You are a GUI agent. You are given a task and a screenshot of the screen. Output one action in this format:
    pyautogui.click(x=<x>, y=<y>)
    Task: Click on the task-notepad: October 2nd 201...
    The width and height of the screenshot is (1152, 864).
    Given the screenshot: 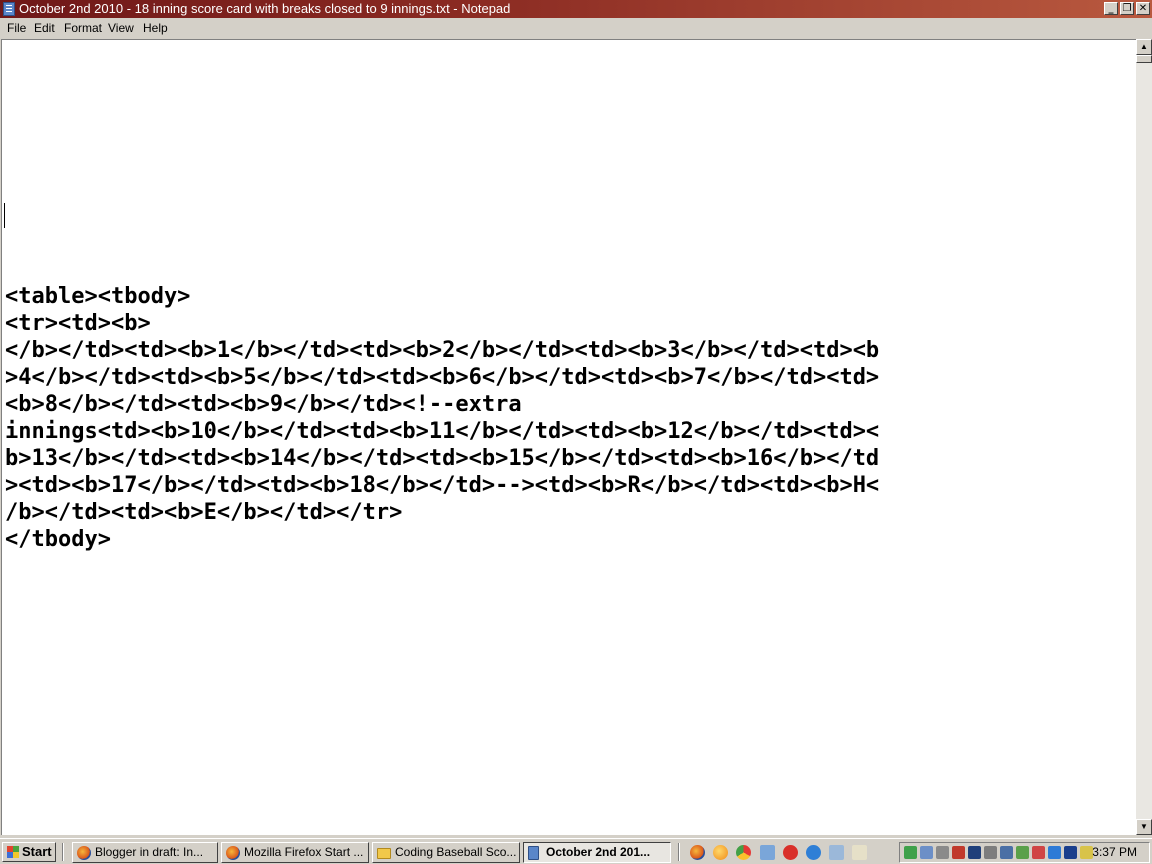 What is the action you would take?
    pyautogui.click(x=597, y=852)
    